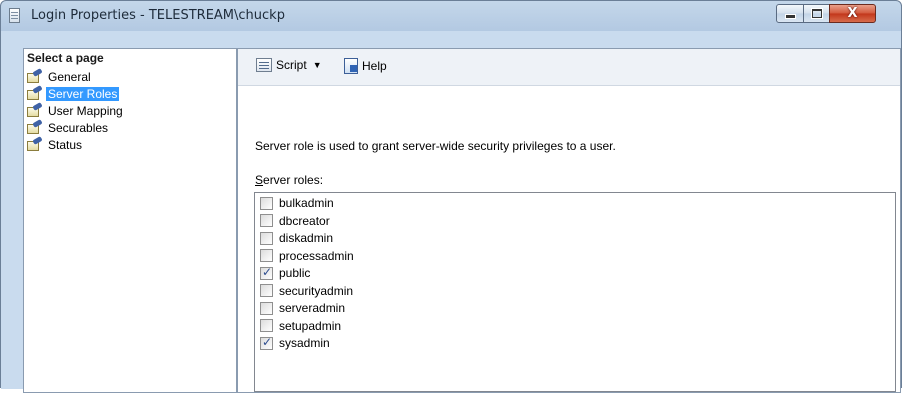 The height and width of the screenshot is (393, 902). I want to click on minimize-icon, so click(790, 16).